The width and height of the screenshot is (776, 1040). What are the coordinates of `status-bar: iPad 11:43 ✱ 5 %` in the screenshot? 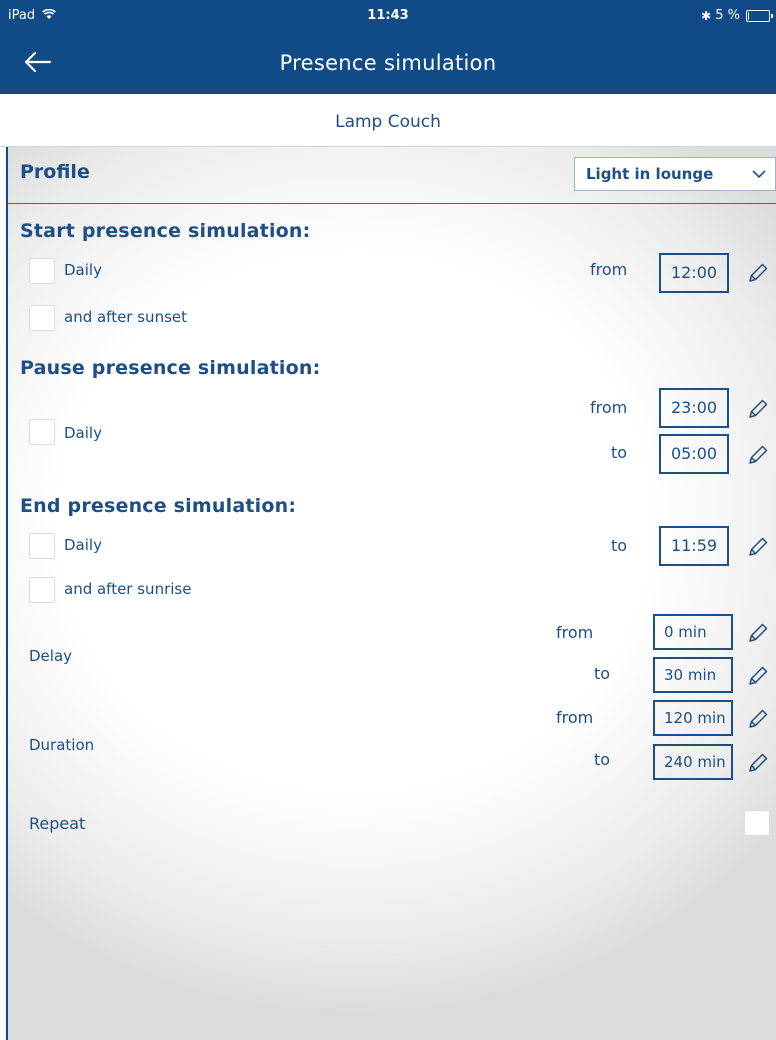 It's located at (388, 16).